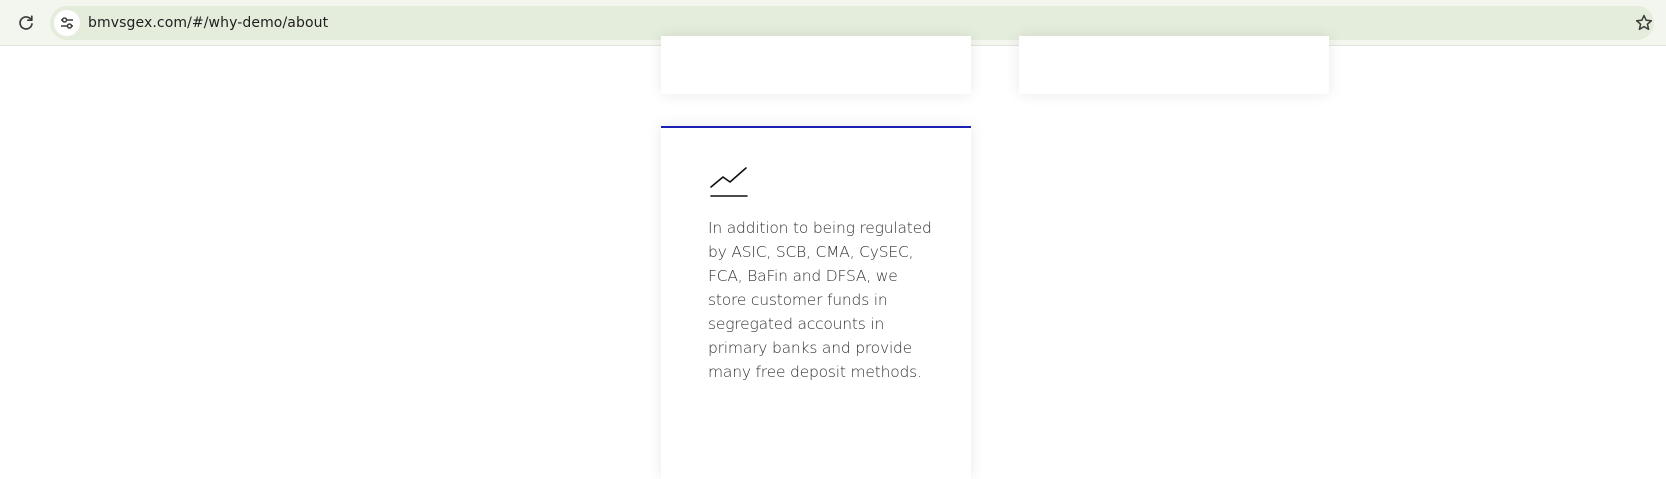  I want to click on address-bar: bmvsgex.com/#/why-demo/about, so click(852, 23).